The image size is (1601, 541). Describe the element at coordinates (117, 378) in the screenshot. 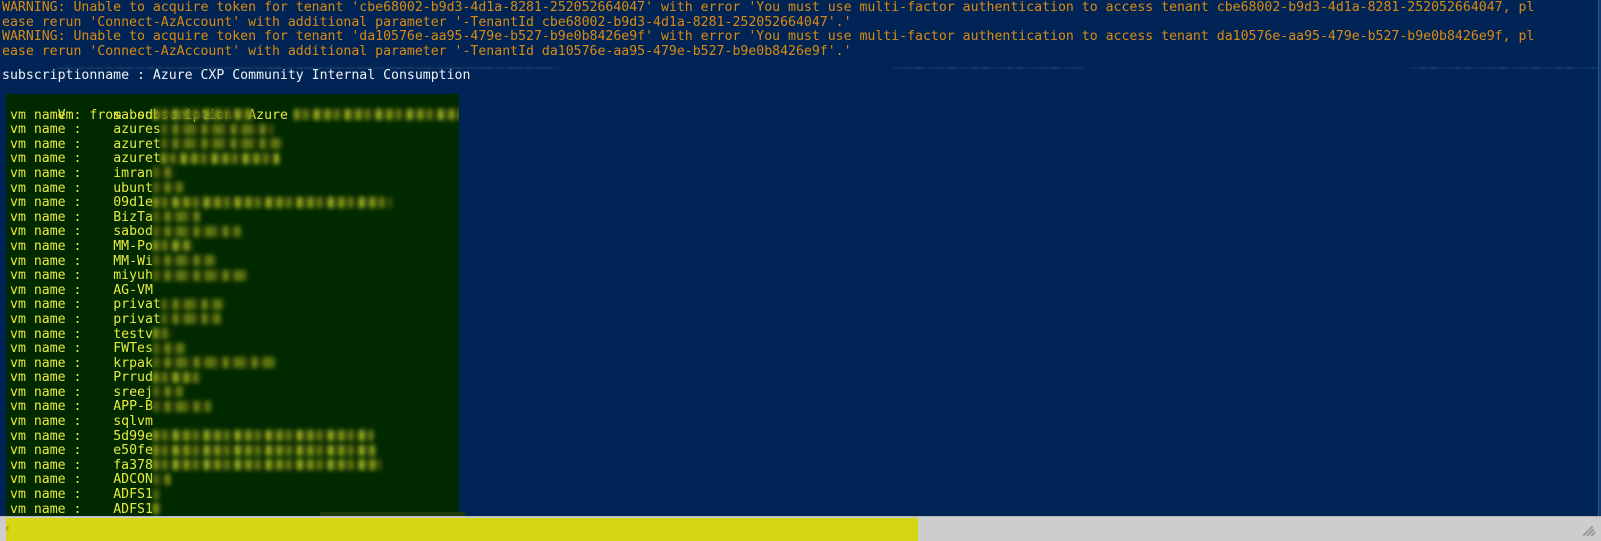

I see `vm-name-value: Prrud` at that location.